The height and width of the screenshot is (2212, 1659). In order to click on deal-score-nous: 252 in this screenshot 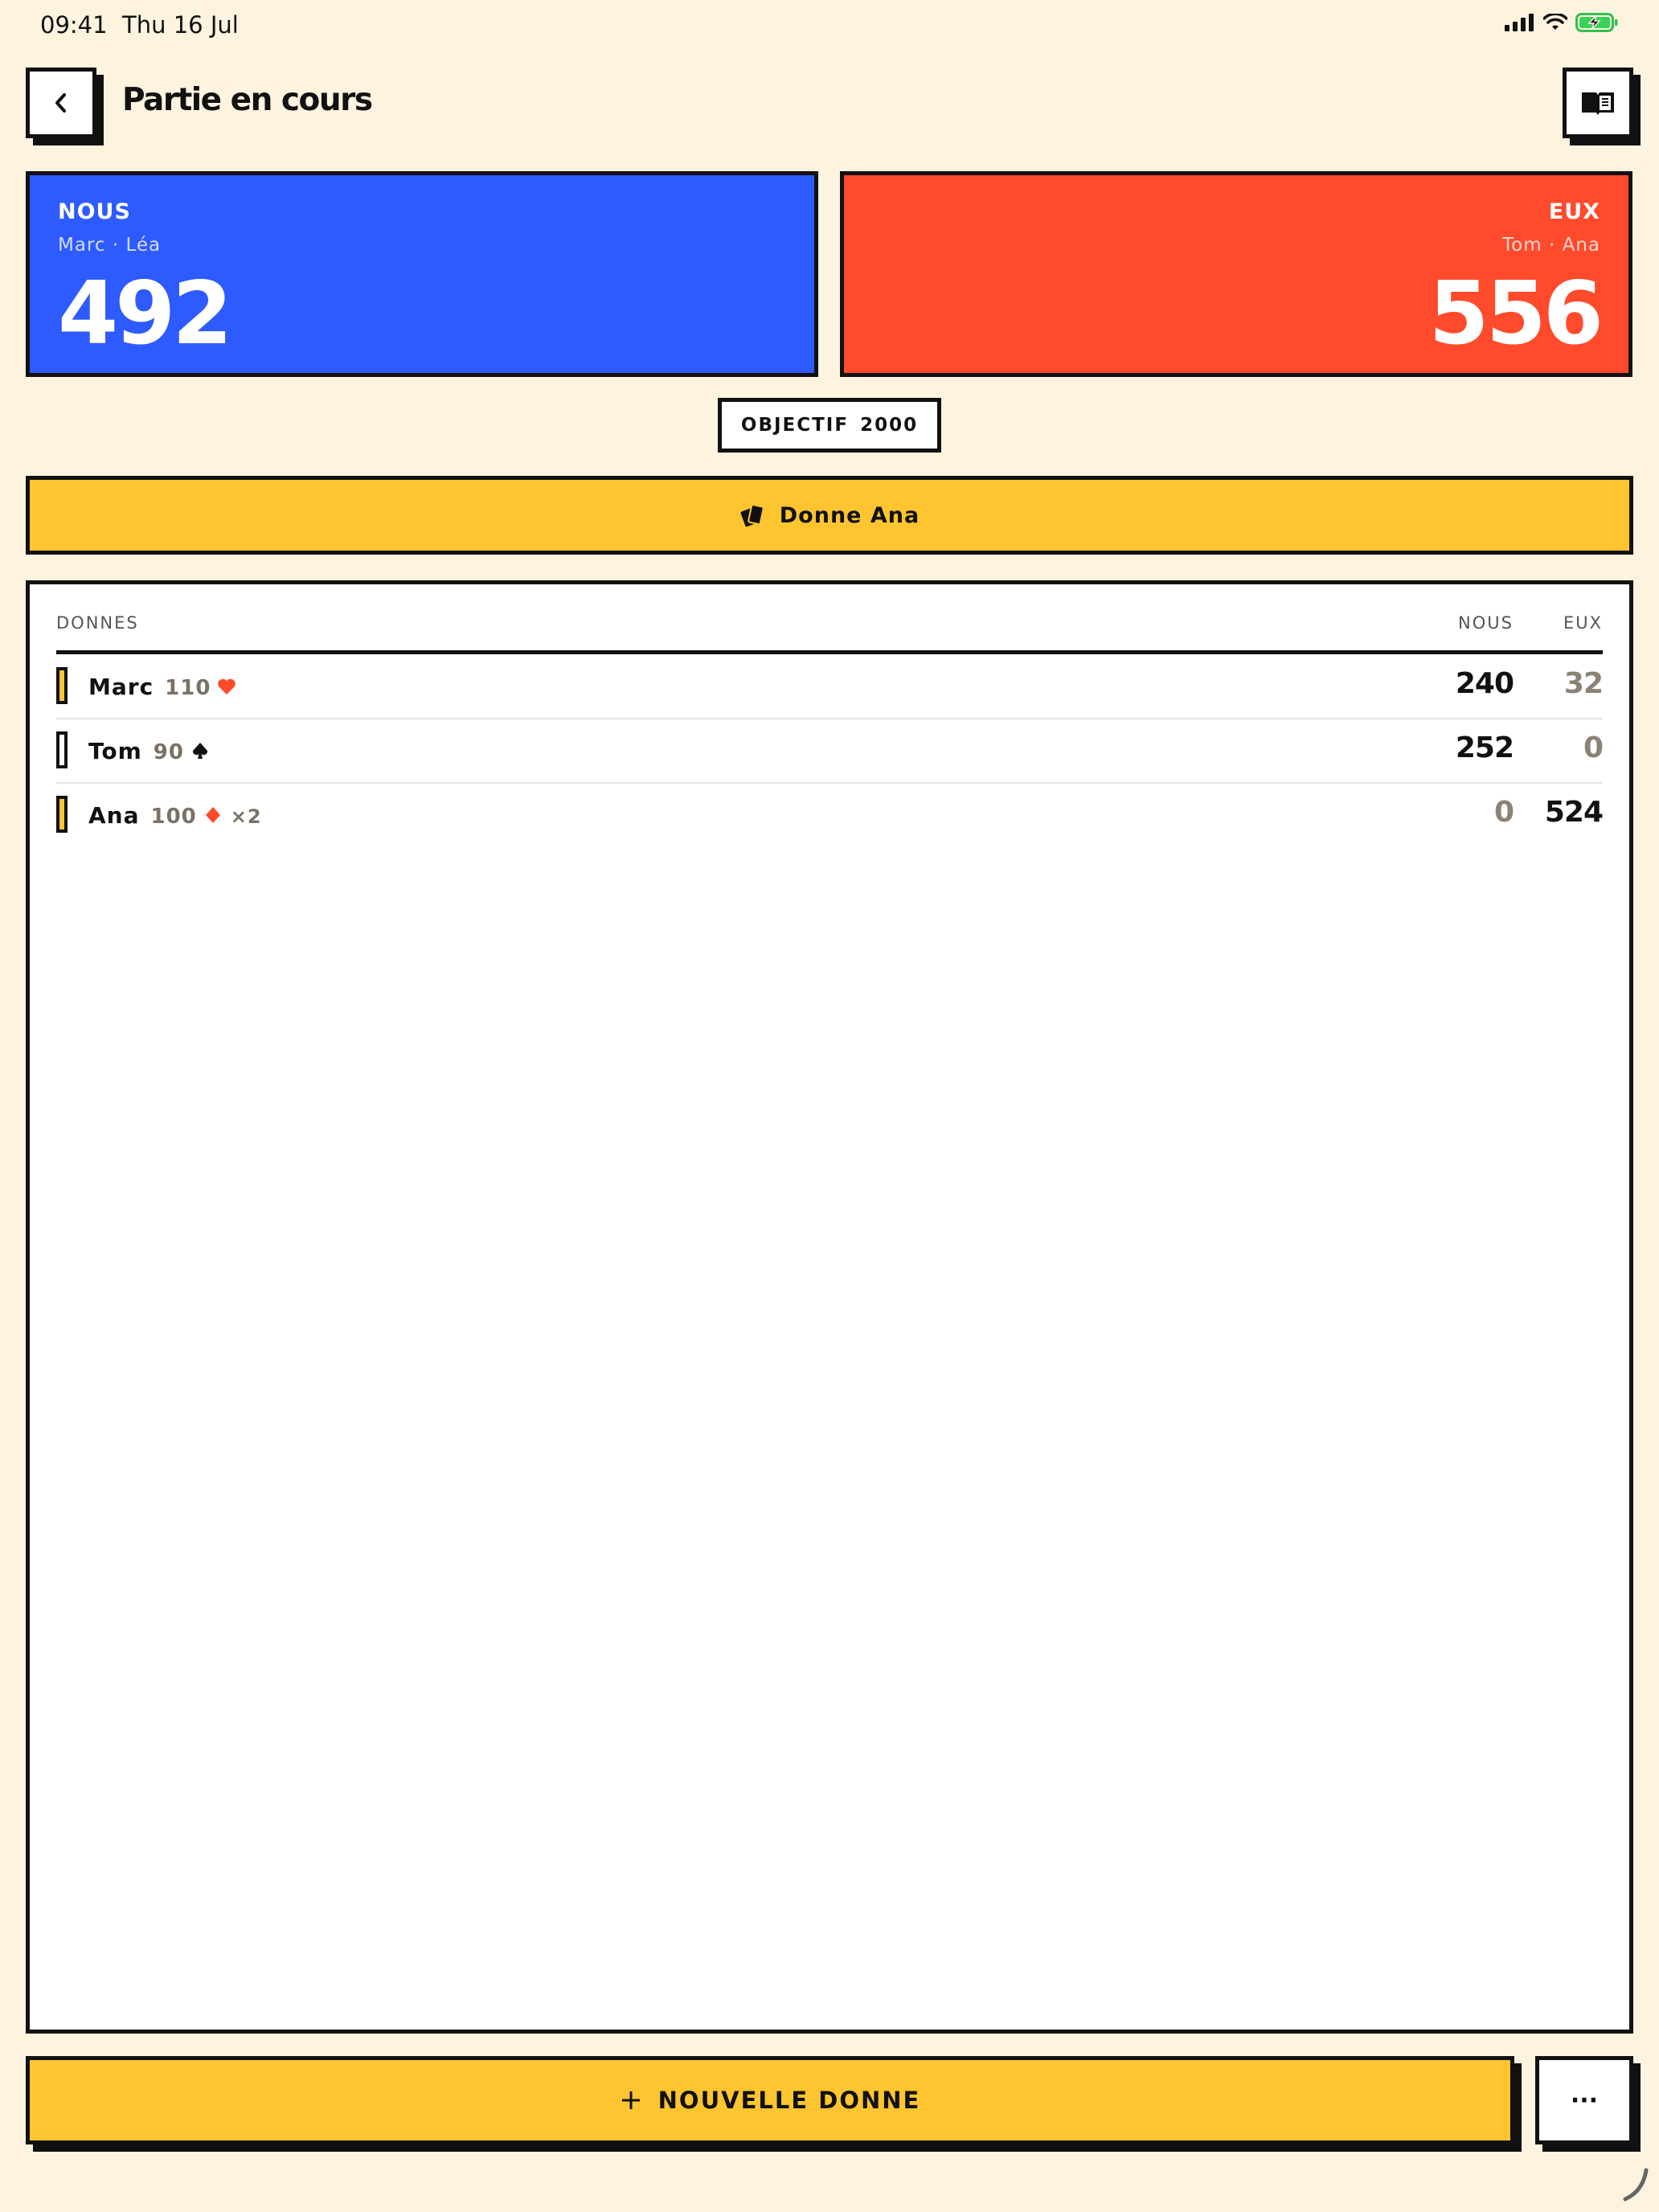, I will do `click(1484, 747)`.